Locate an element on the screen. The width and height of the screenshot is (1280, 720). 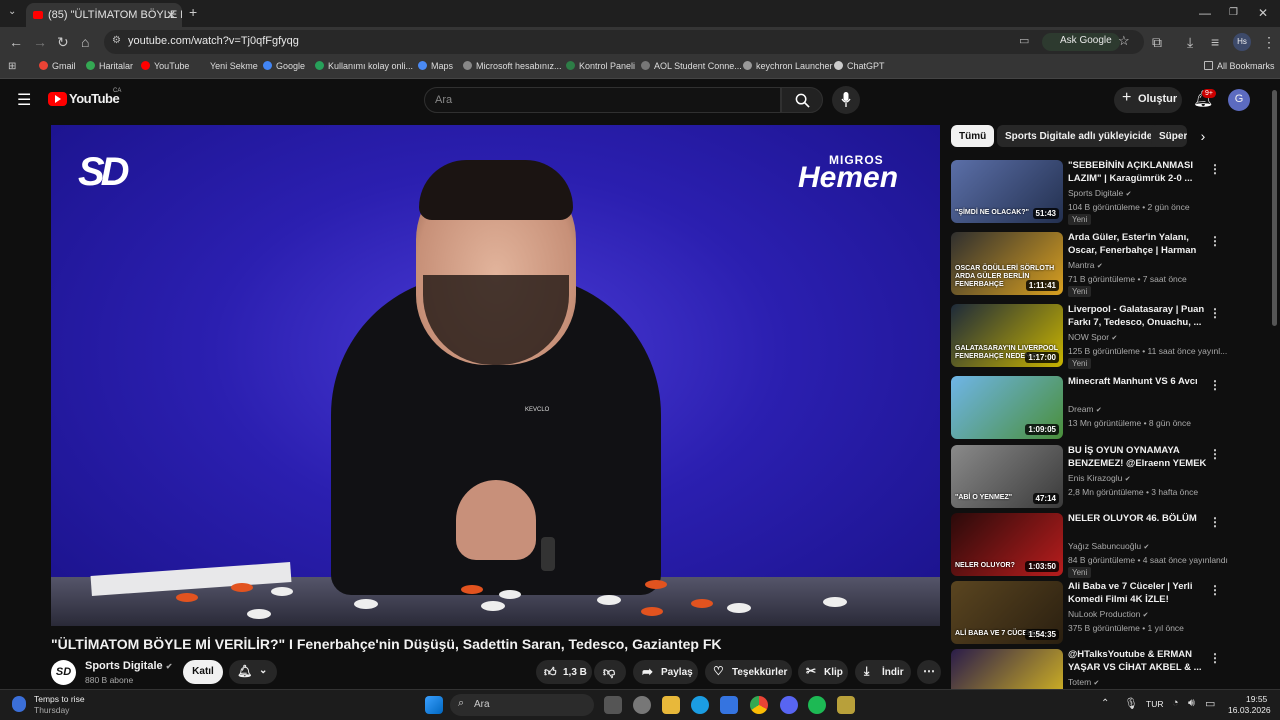
bookmark-item: Google is located at coordinates (284, 66).